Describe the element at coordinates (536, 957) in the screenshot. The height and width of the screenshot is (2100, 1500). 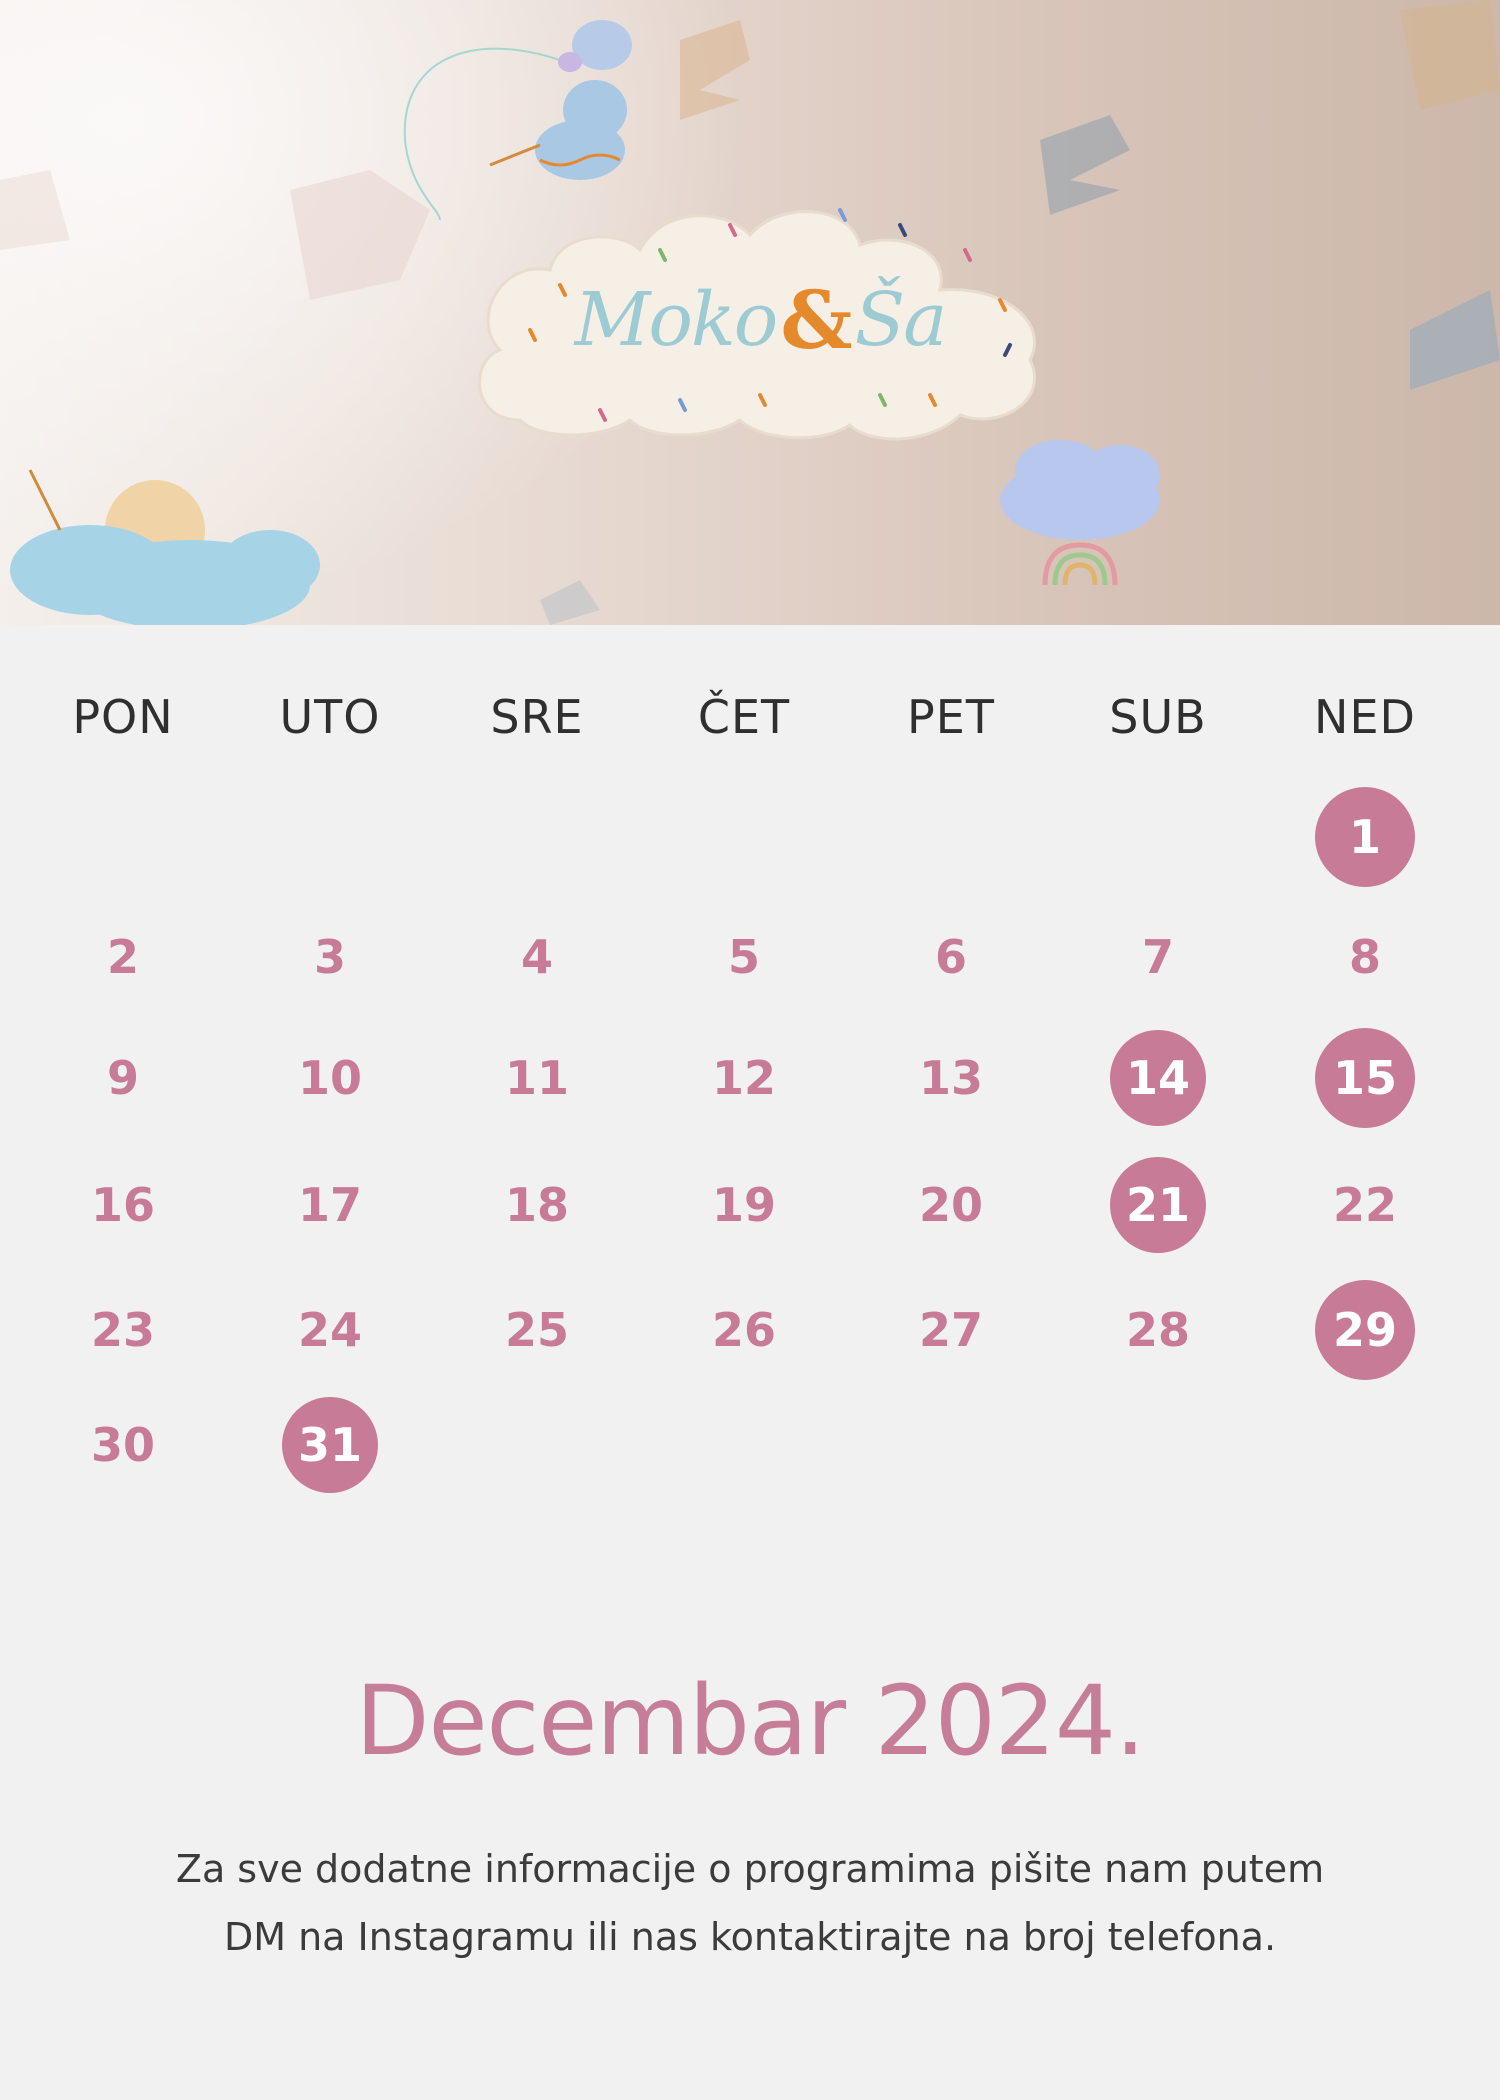
I see `day-4: 4` at that location.